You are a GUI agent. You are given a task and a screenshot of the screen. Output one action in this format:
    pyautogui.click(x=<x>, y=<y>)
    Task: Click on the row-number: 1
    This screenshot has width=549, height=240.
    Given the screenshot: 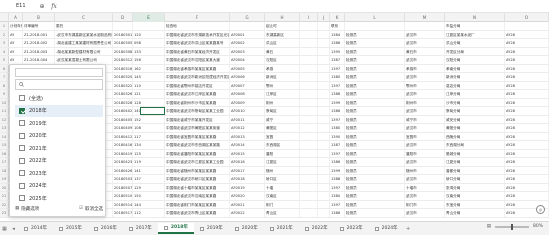 What is the action you would take?
    pyautogui.click(x=4, y=26)
    